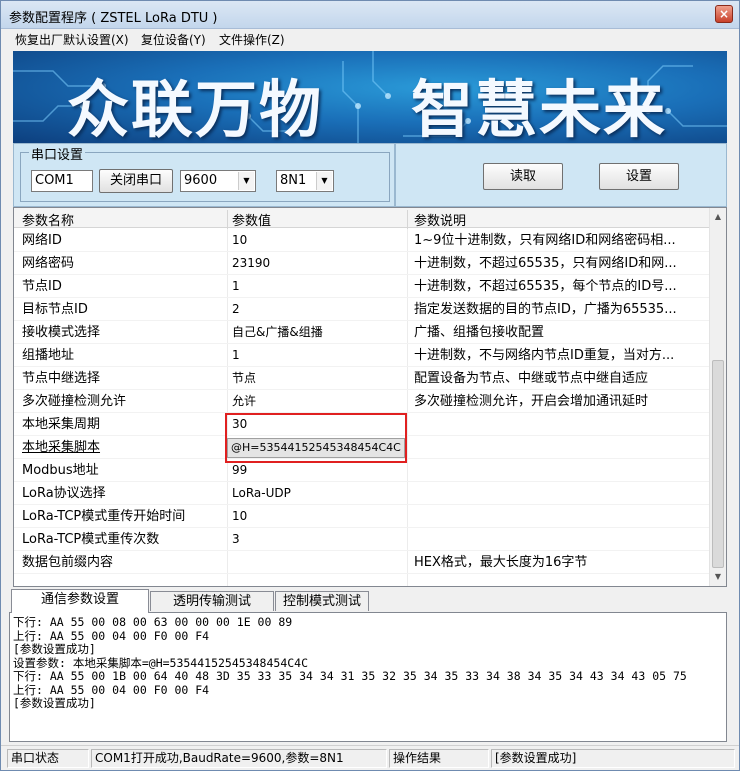 Image resolution: width=740 pixels, height=771 pixels. I want to click on column-header-name: 参数名称, so click(48, 219).